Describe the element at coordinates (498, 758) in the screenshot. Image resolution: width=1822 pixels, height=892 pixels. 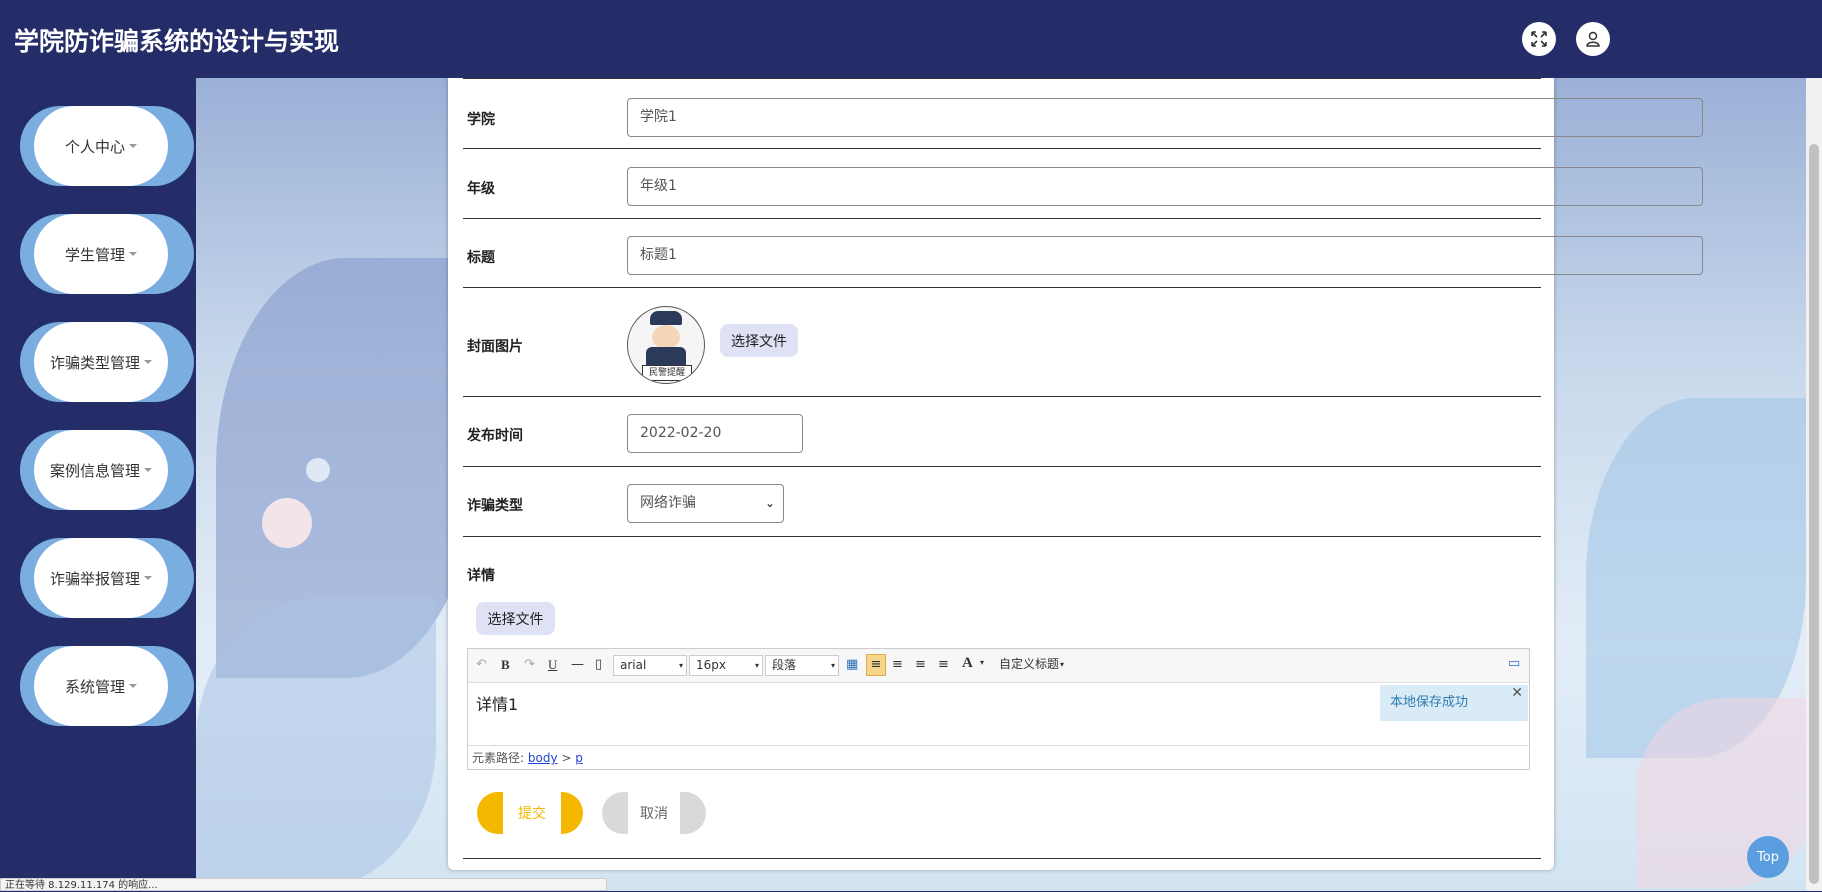
I see `element-path-label: 元素路径:` at that location.